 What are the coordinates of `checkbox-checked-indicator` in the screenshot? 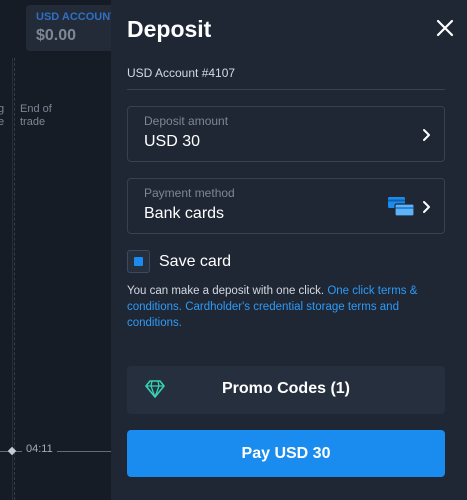 It's located at (138, 261).